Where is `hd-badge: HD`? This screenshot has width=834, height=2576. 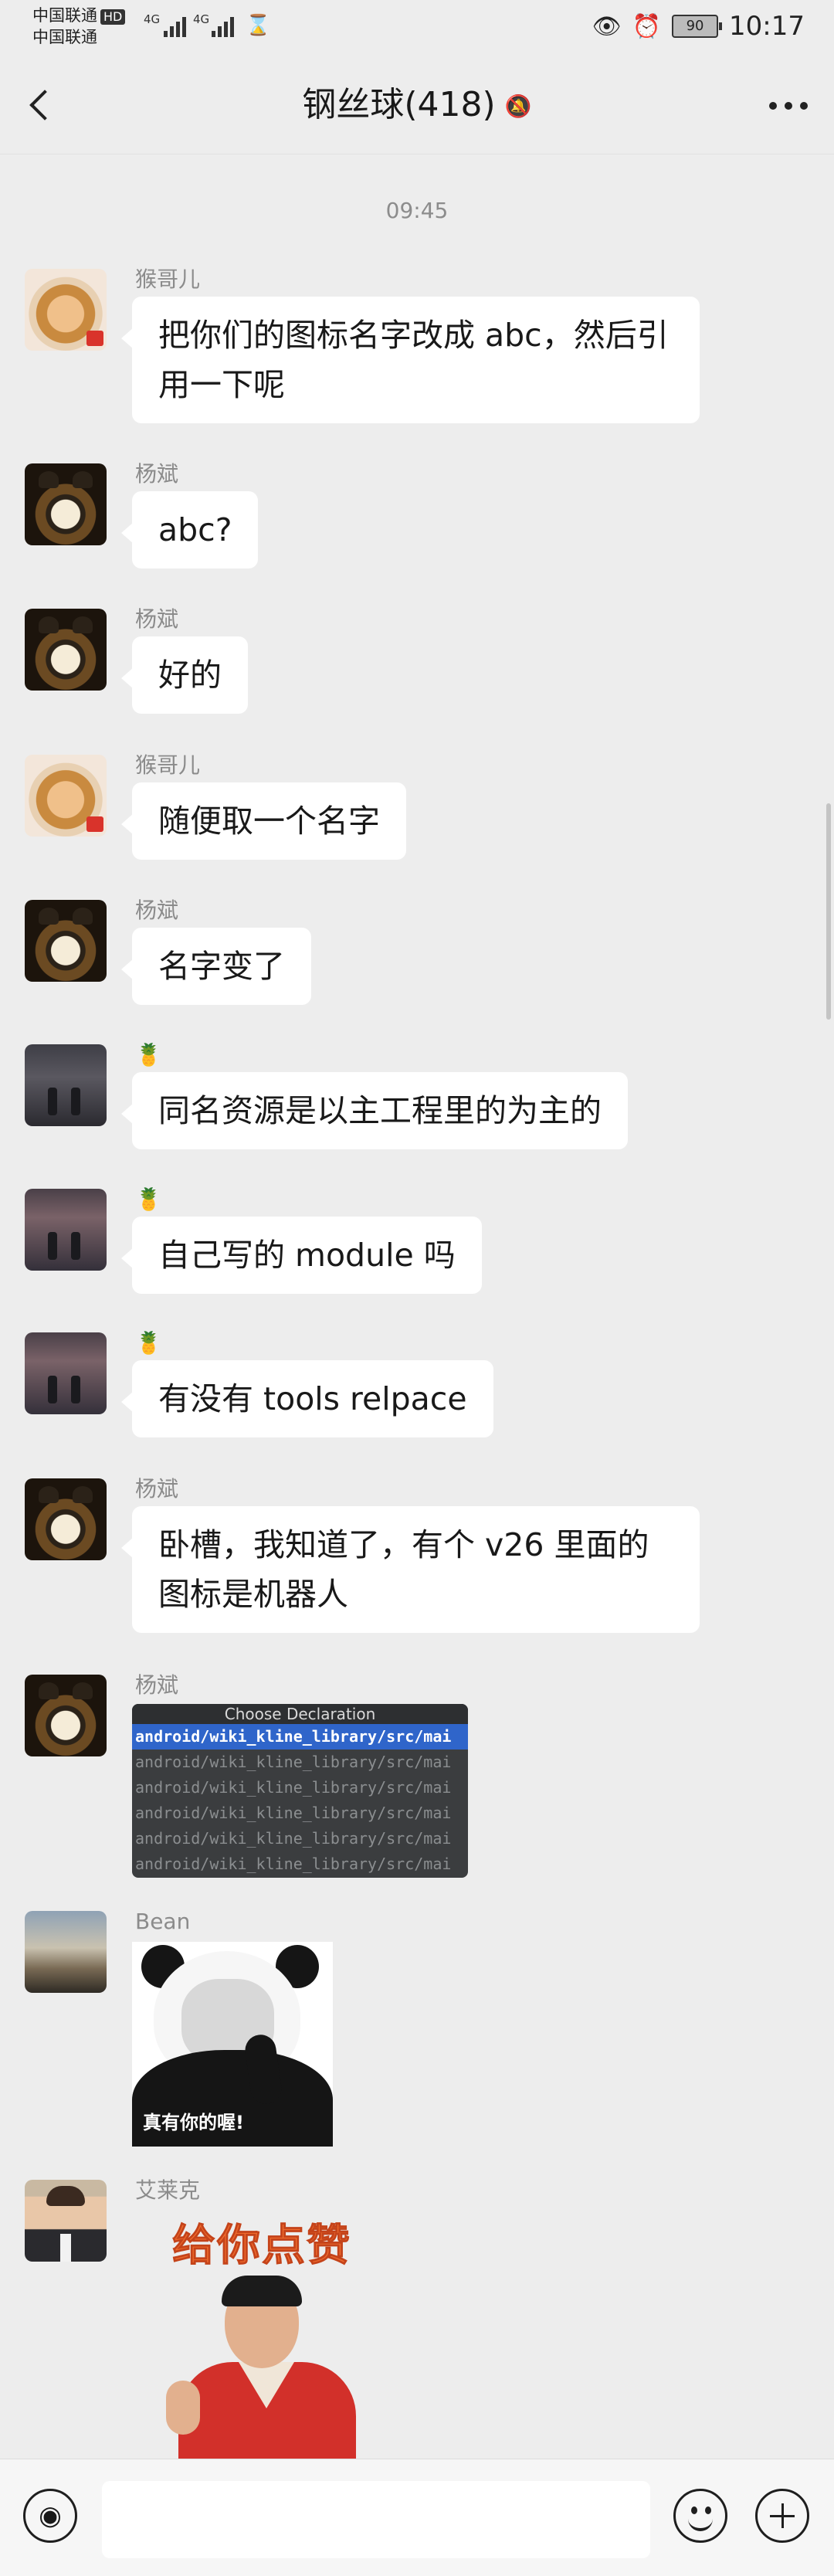
hd-badge: HD is located at coordinates (113, 17).